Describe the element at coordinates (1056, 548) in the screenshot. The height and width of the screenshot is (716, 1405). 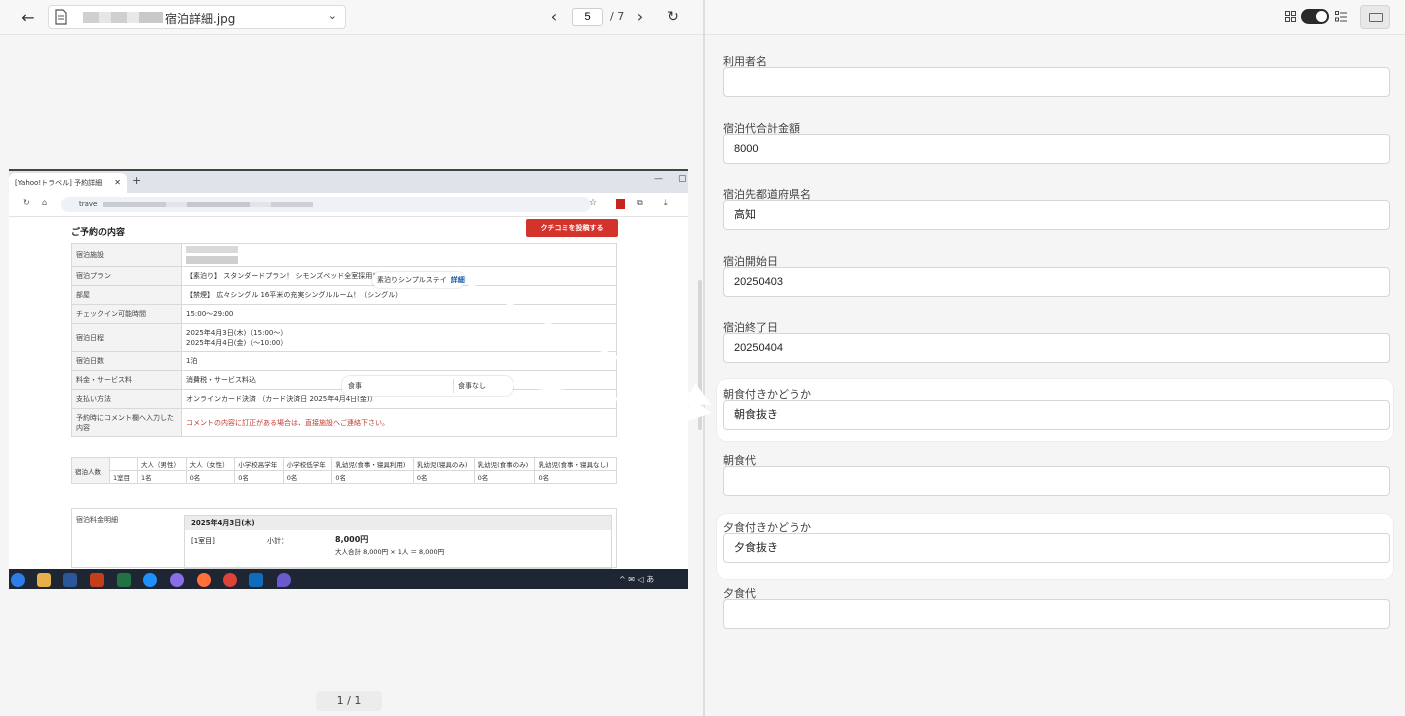
I see `dinner-input: 夕食抜き` at that location.